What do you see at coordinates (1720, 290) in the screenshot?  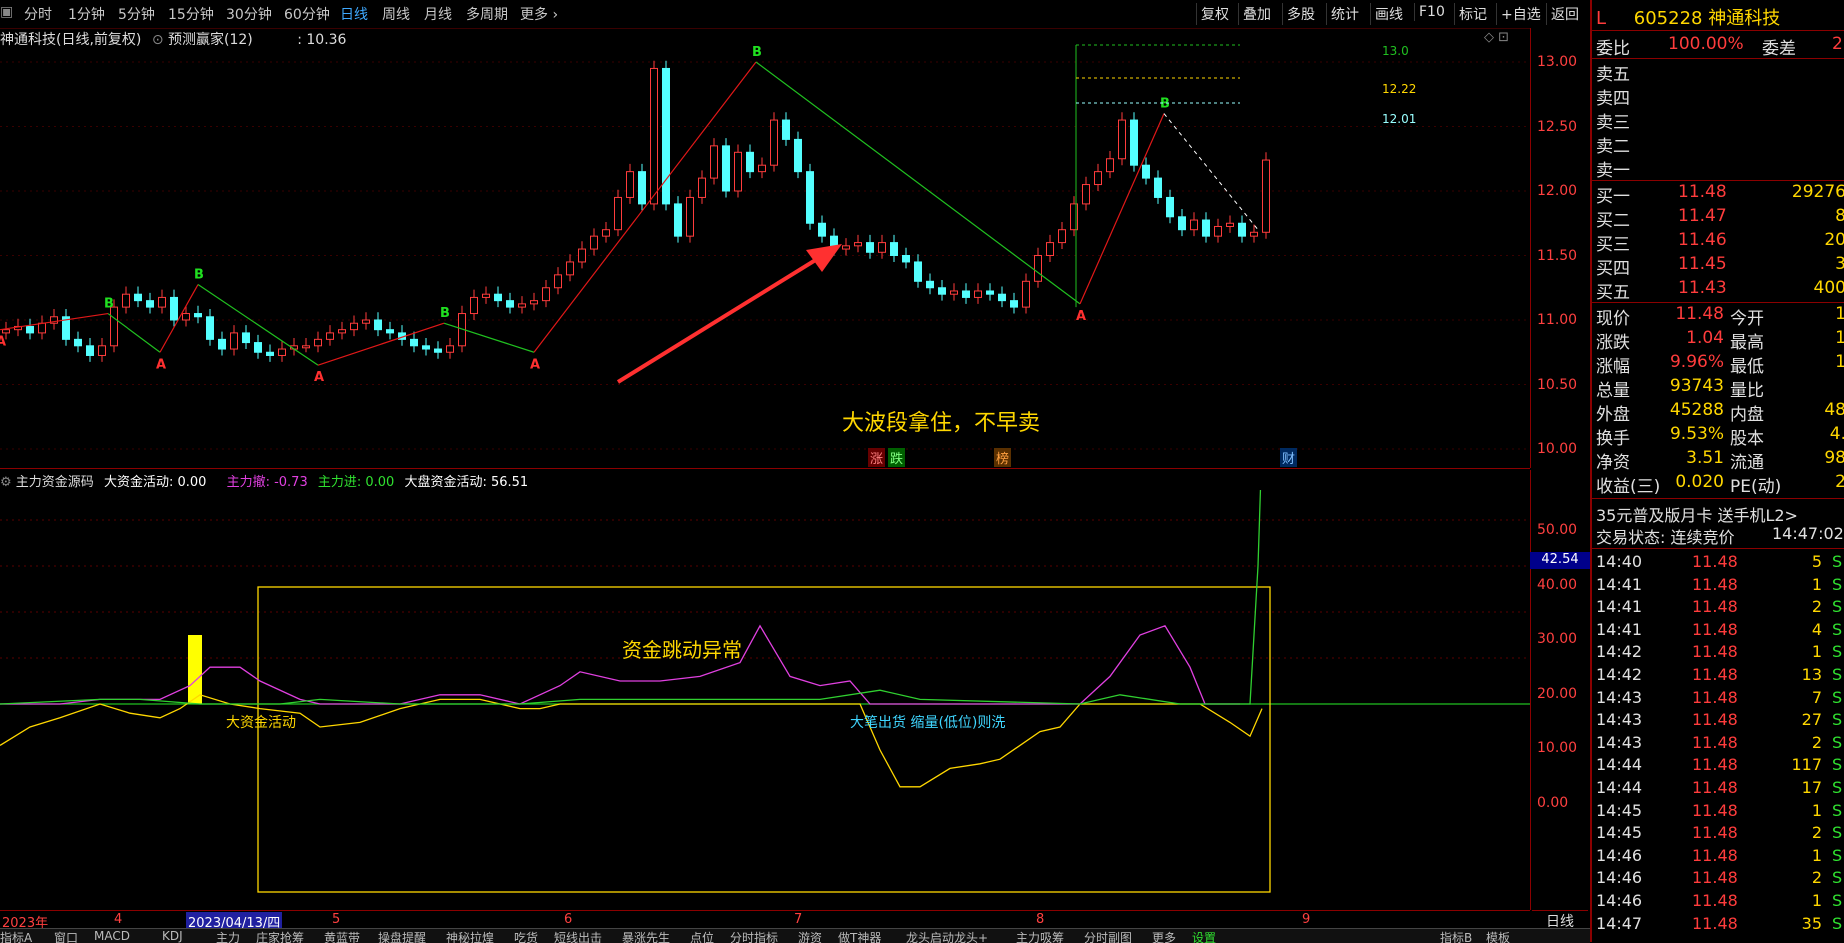 I see `buy-level: 买五 11.43 400` at bounding box center [1720, 290].